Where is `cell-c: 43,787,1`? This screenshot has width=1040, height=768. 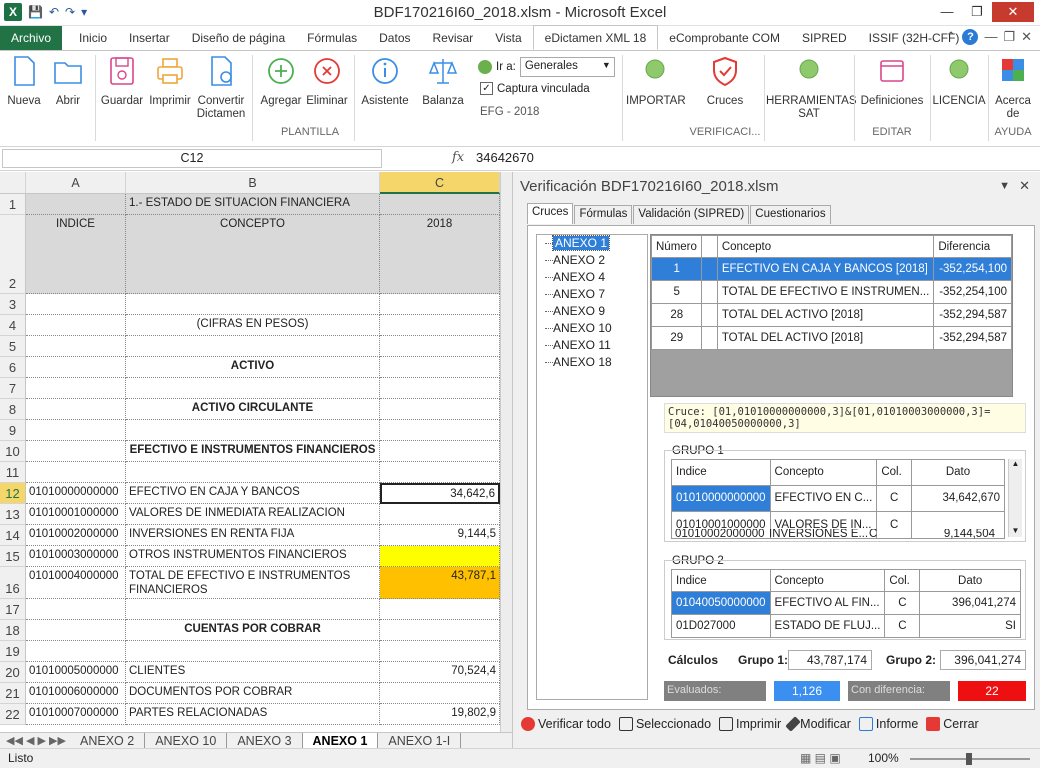
cell-c: 43,787,1 is located at coordinates (440, 583).